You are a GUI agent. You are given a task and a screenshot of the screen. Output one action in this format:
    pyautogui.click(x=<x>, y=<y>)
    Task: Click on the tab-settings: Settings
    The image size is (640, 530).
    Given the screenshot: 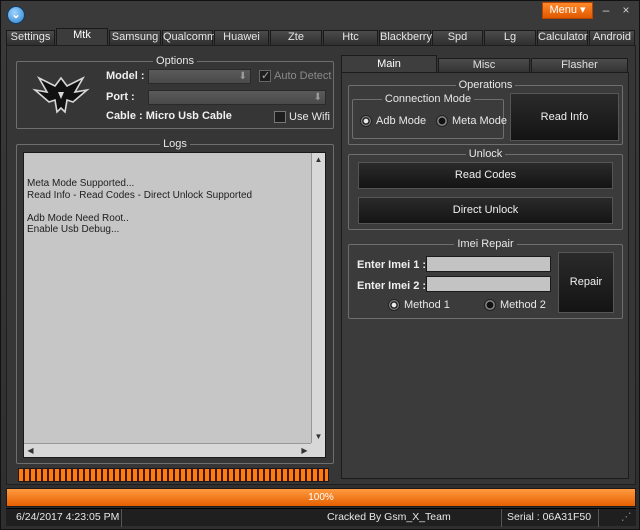 What is the action you would take?
    pyautogui.click(x=30, y=37)
    